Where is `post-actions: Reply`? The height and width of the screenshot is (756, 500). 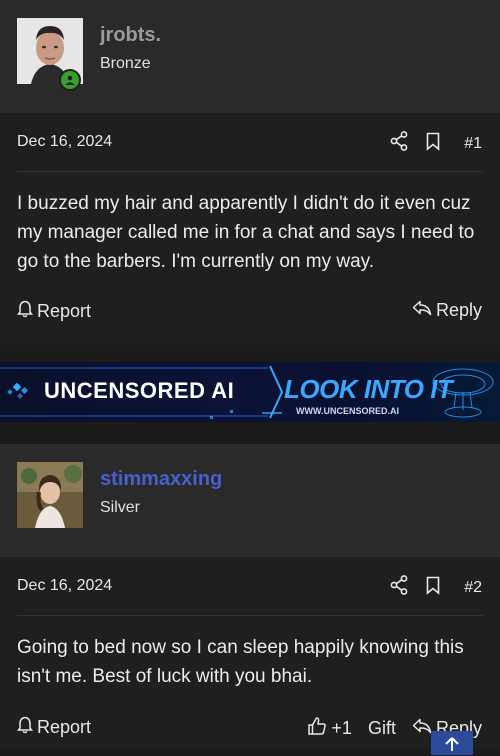
post-actions: Reply is located at coordinates (447, 310).